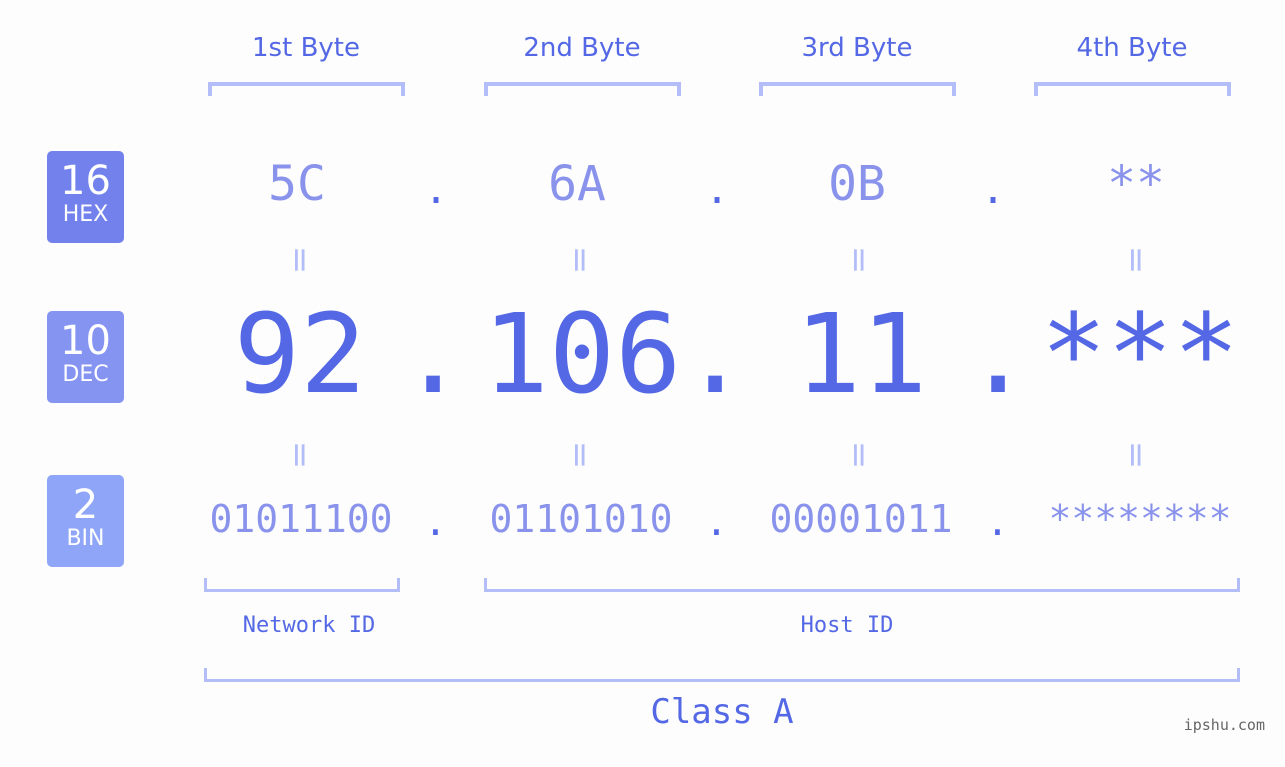 The width and height of the screenshot is (1285, 767). I want to click on hex-badge: 16 HEX, so click(85, 197).